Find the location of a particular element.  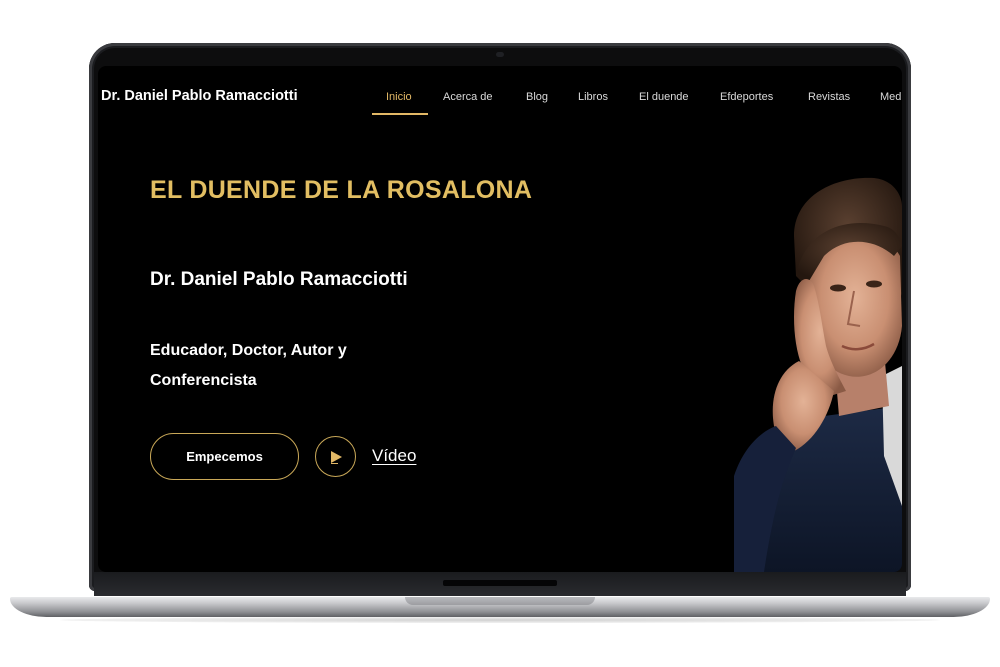

play-icon is located at coordinates (336, 457).